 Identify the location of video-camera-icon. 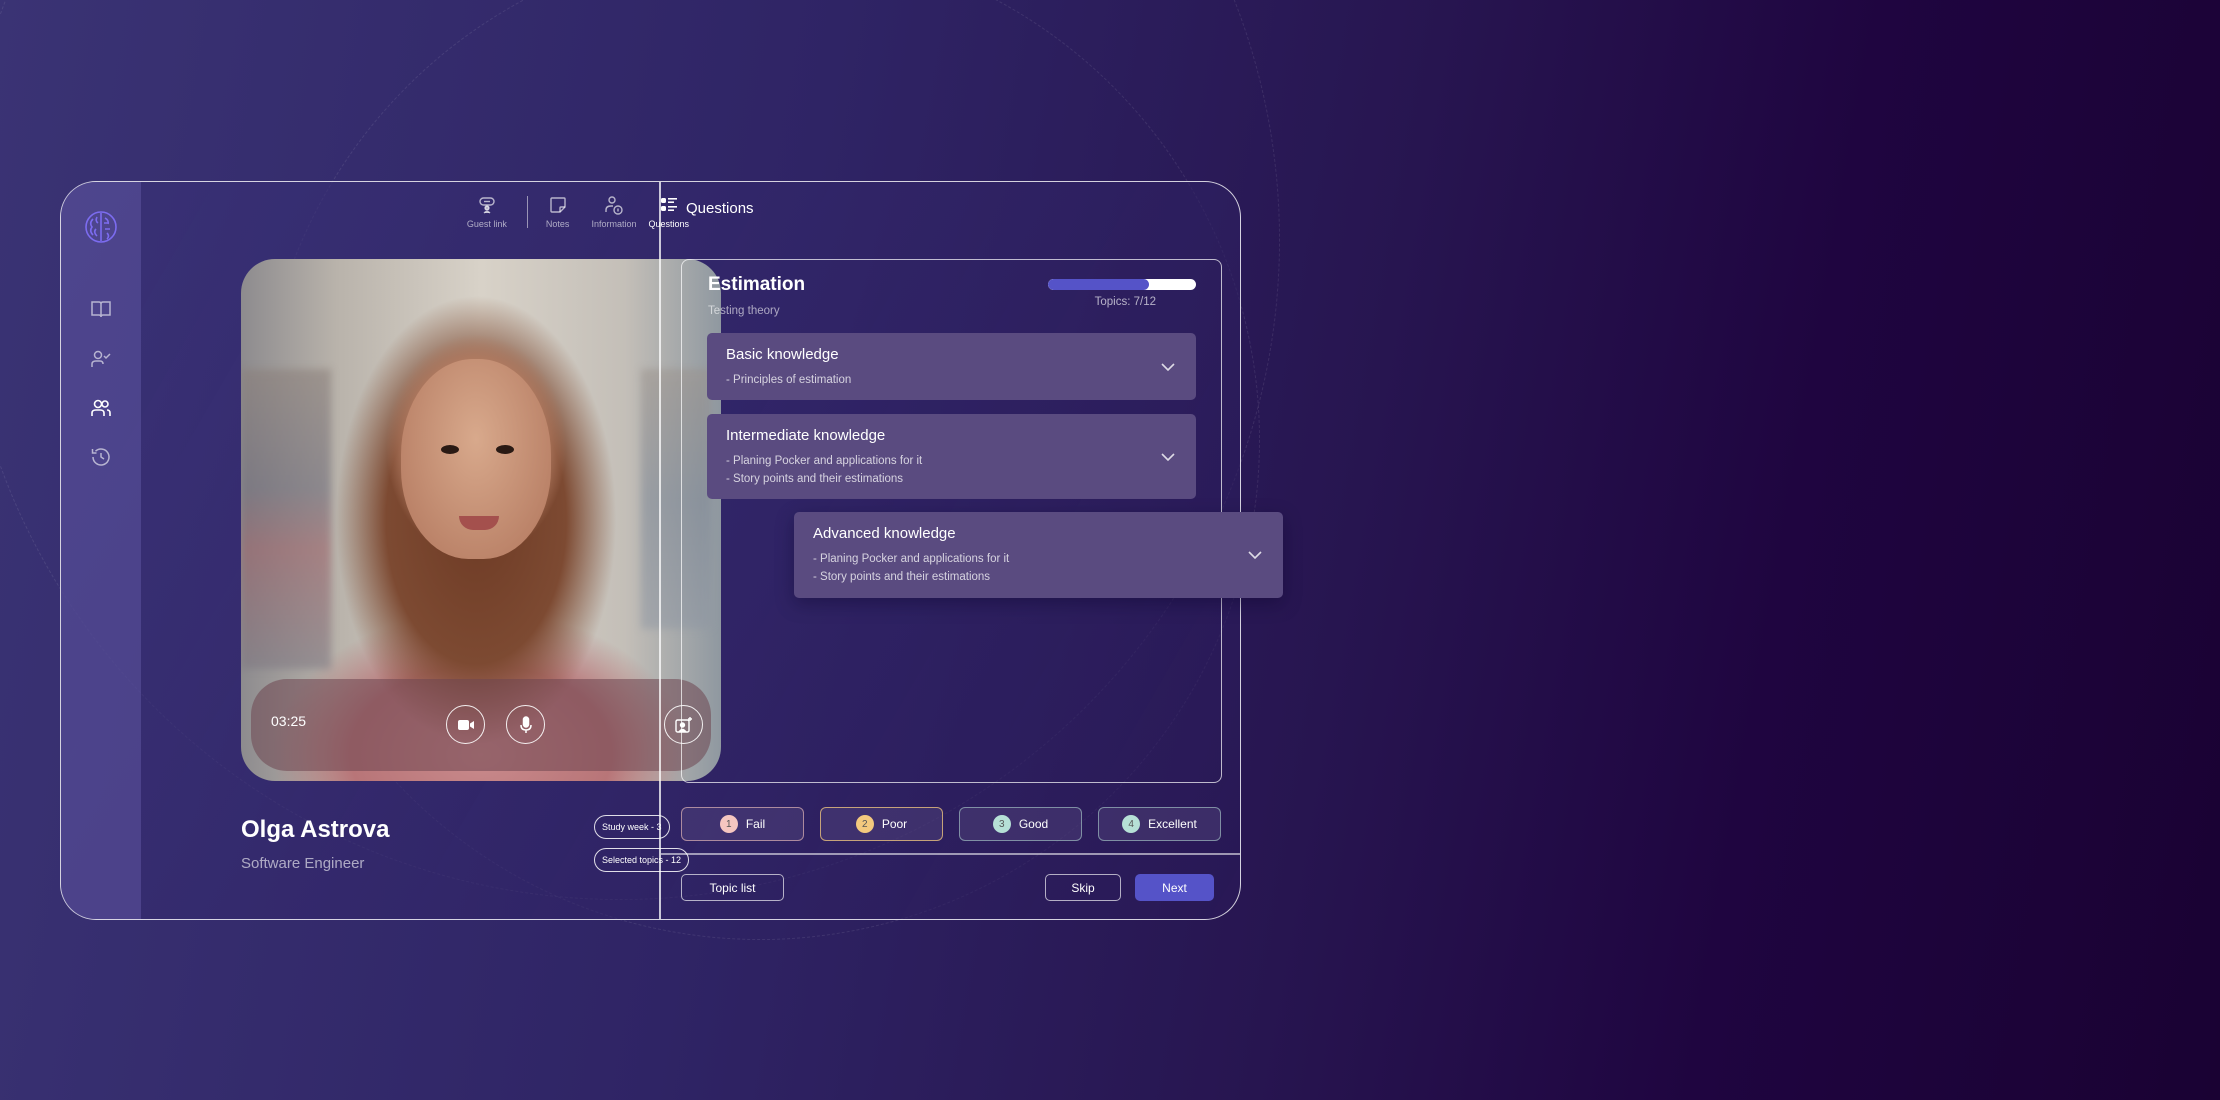
(465, 724).